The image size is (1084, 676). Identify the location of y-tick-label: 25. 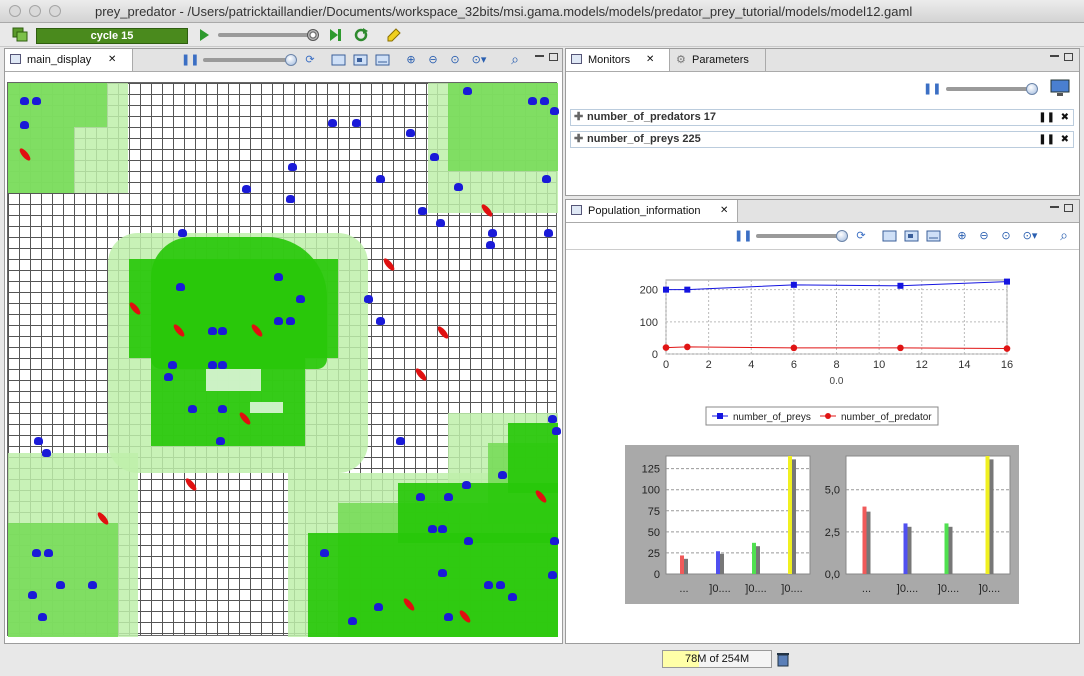
(654, 554).